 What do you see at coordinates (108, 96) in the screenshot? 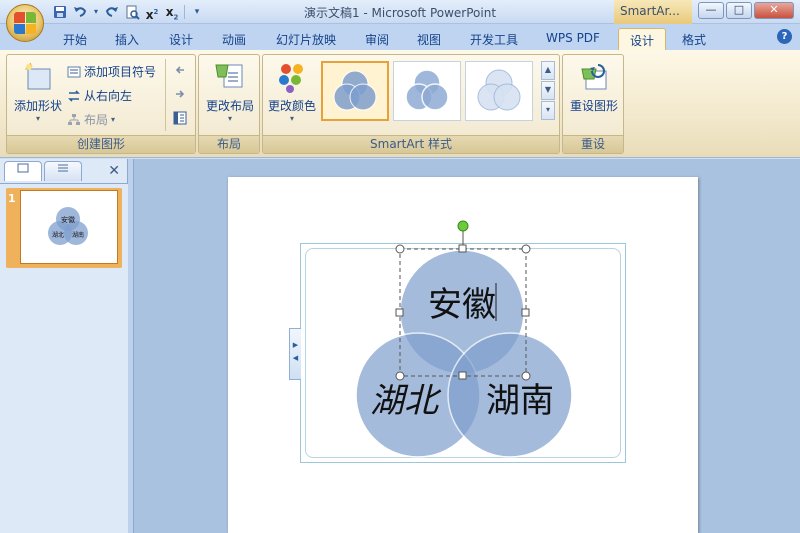
I see `right-to-left-label: 从右向左` at bounding box center [108, 96].